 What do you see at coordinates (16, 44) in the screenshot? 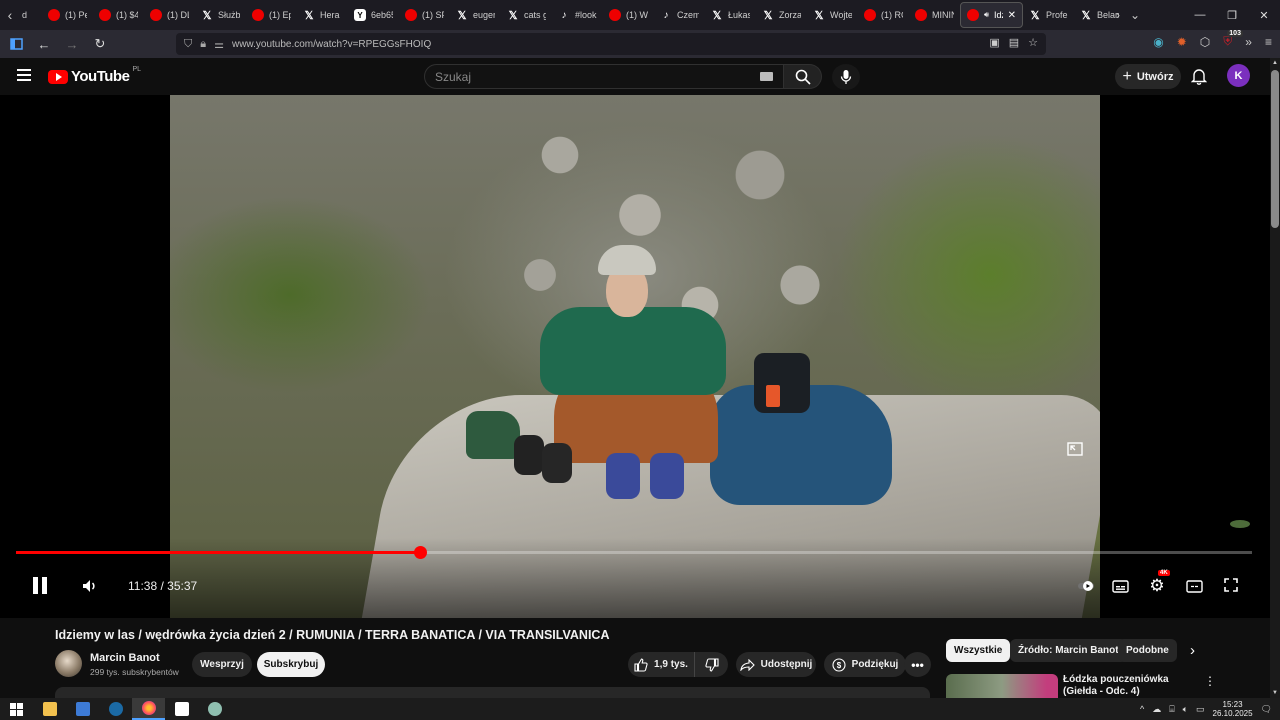
I see `sidebar-toggle-icon` at bounding box center [16, 44].